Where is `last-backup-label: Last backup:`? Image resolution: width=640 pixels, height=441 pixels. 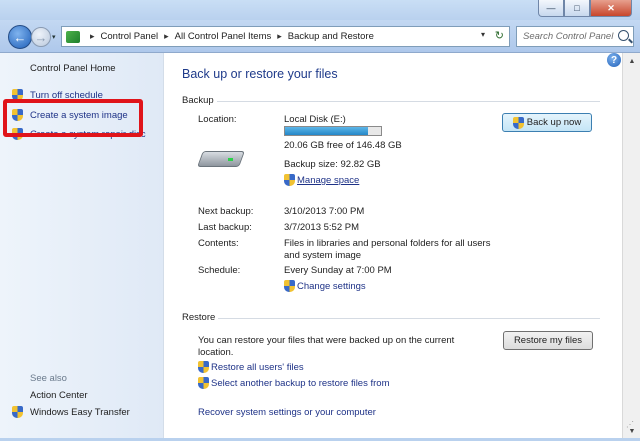
last-backup-label: Last backup: is located at coordinates (225, 227).